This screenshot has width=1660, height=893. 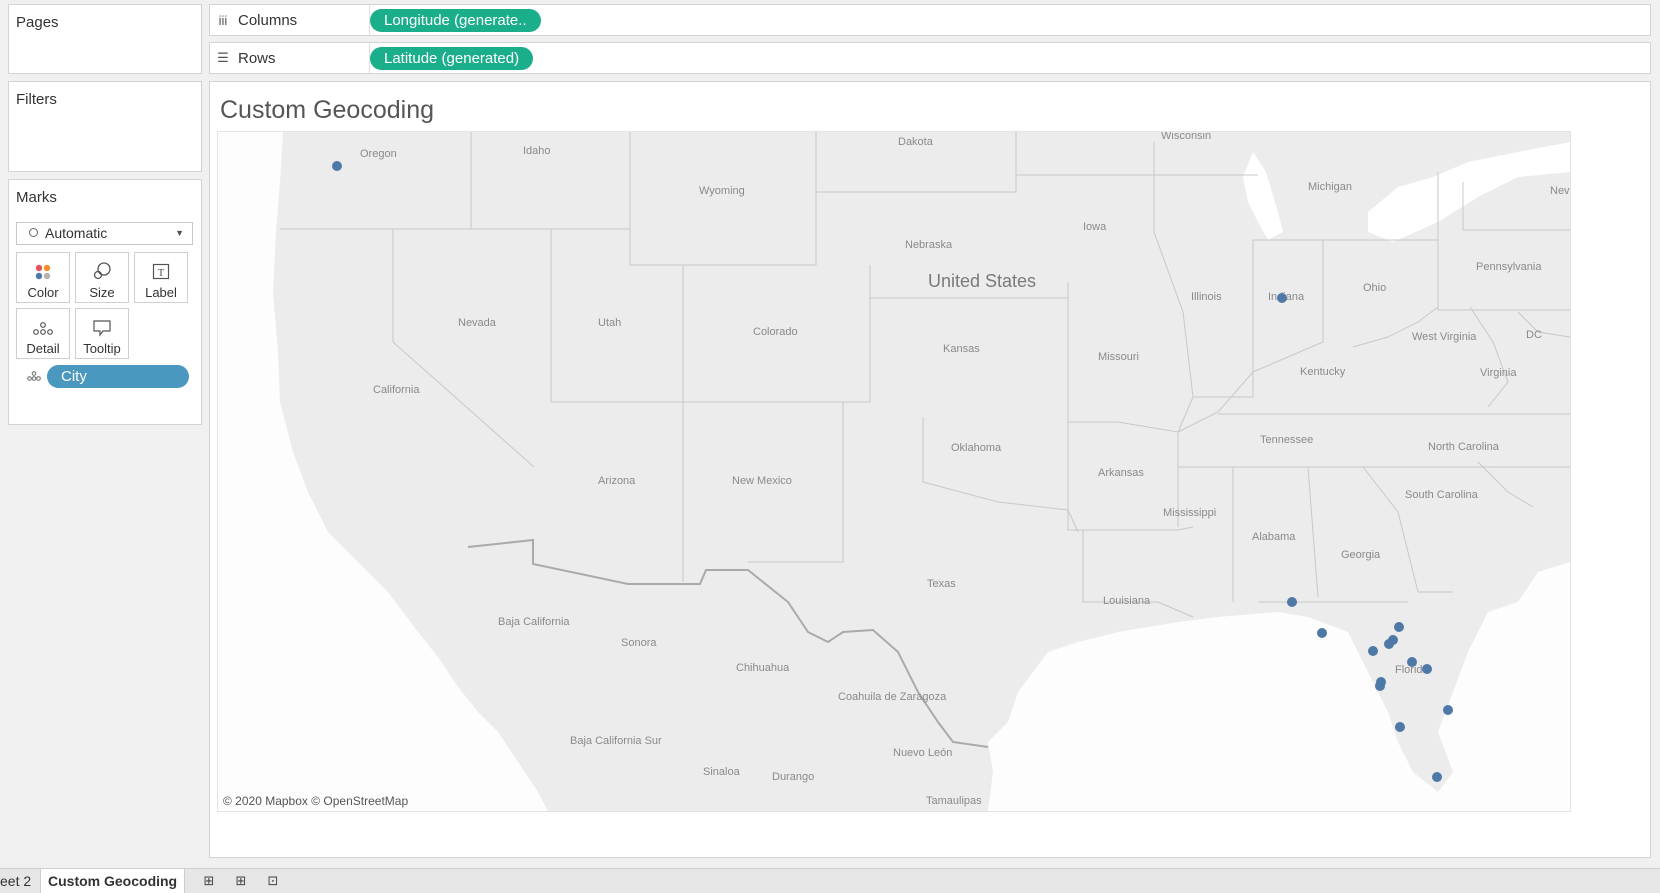 I want to click on tooltip-button: Tooltip, so click(x=102, y=333).